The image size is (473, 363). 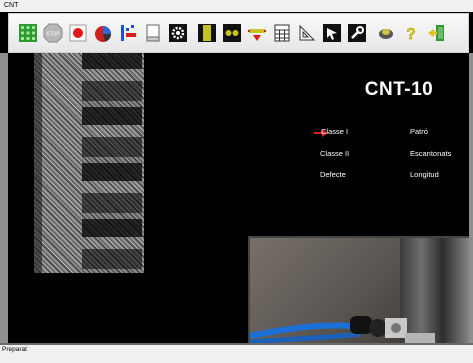 I want to click on document-icon, so click(x=153, y=33).